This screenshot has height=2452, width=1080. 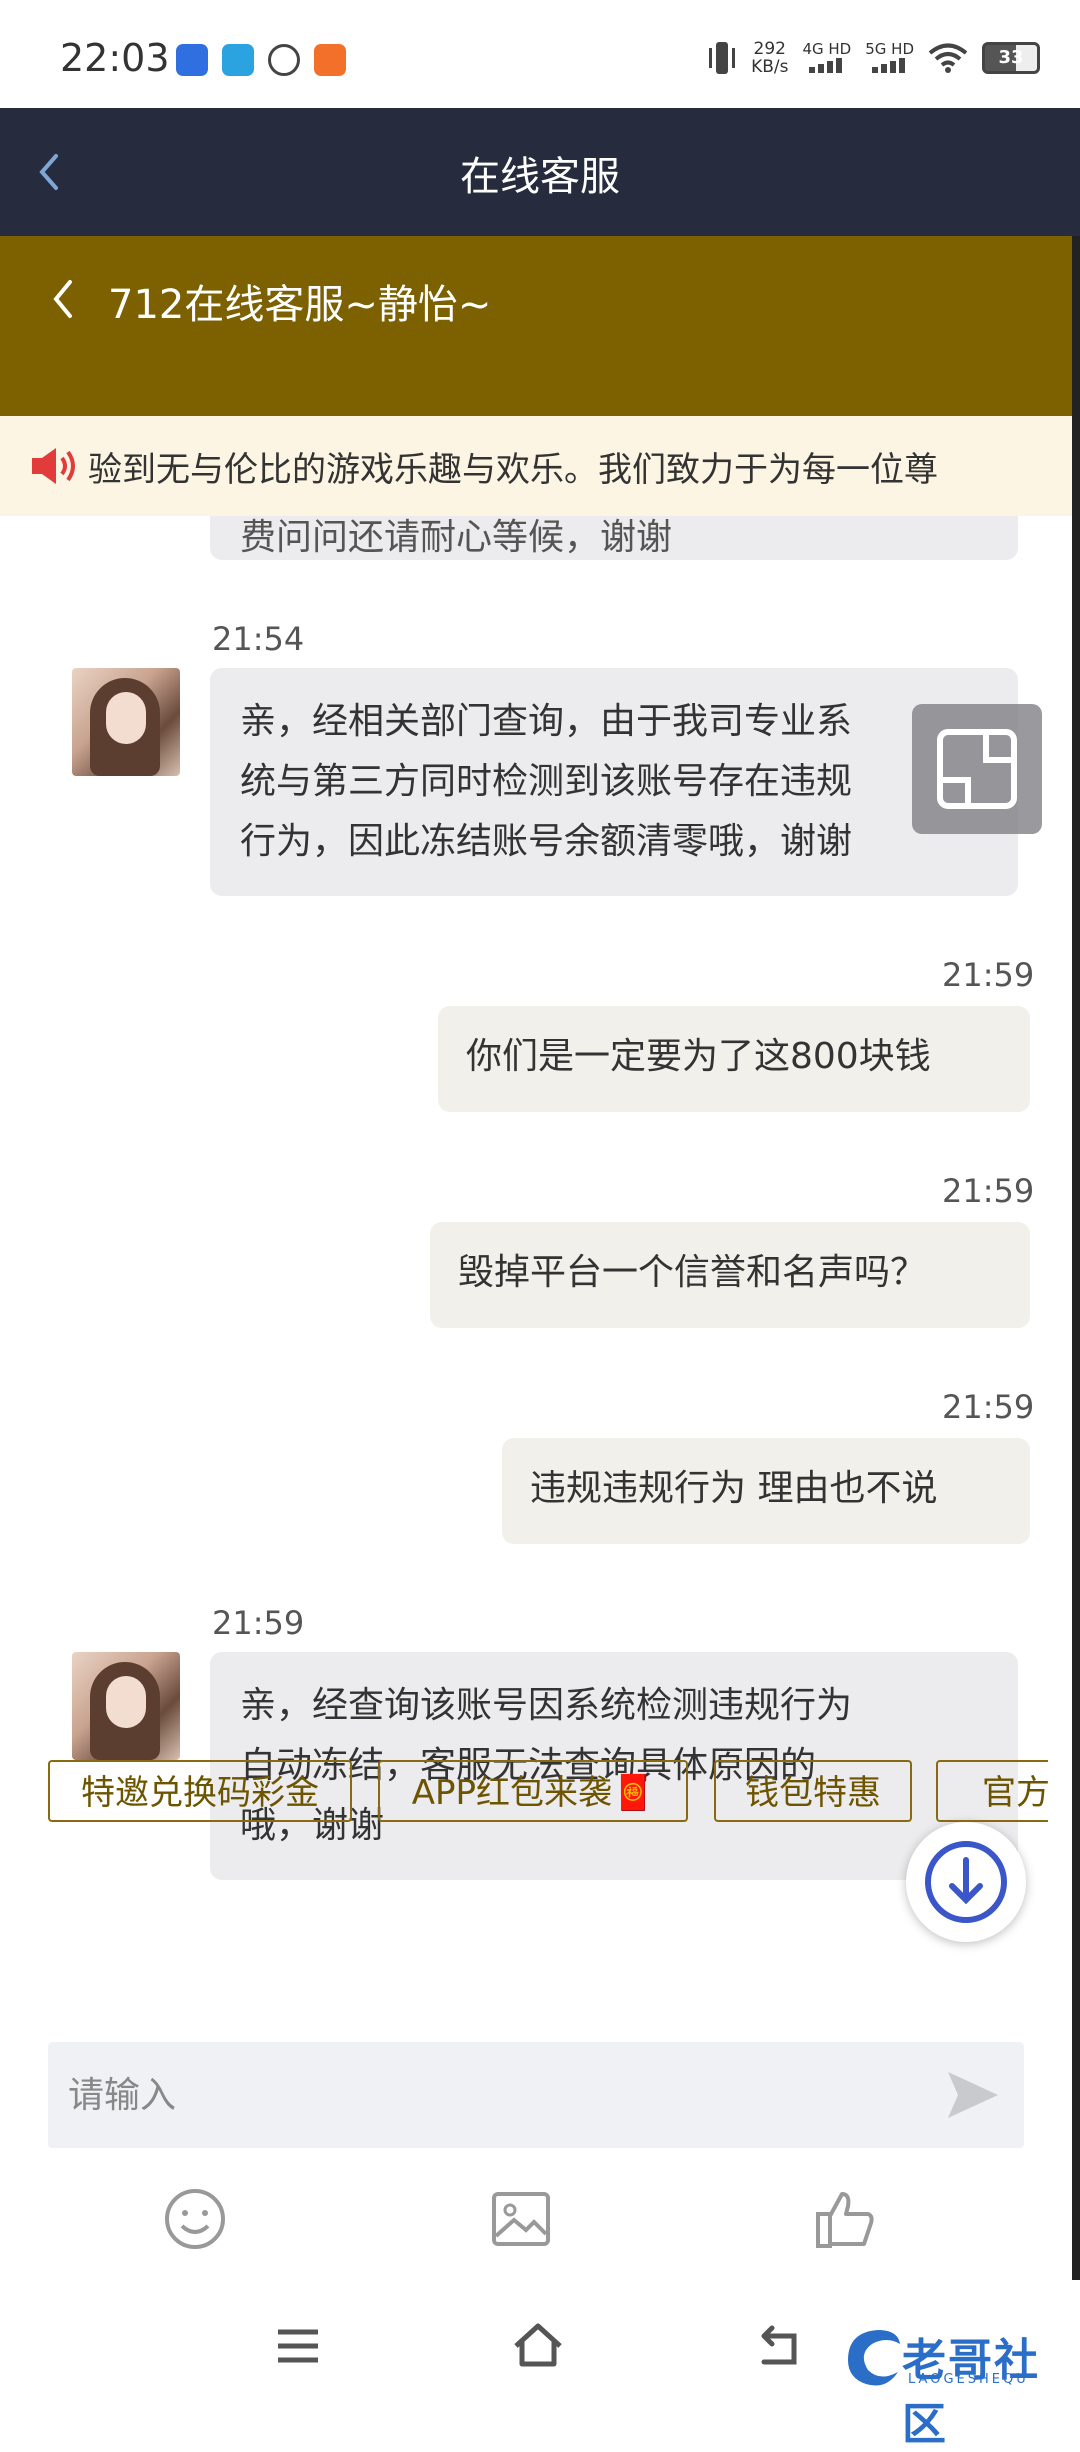 What do you see at coordinates (770, 67) in the screenshot?
I see `speed-unit: KB/s` at bounding box center [770, 67].